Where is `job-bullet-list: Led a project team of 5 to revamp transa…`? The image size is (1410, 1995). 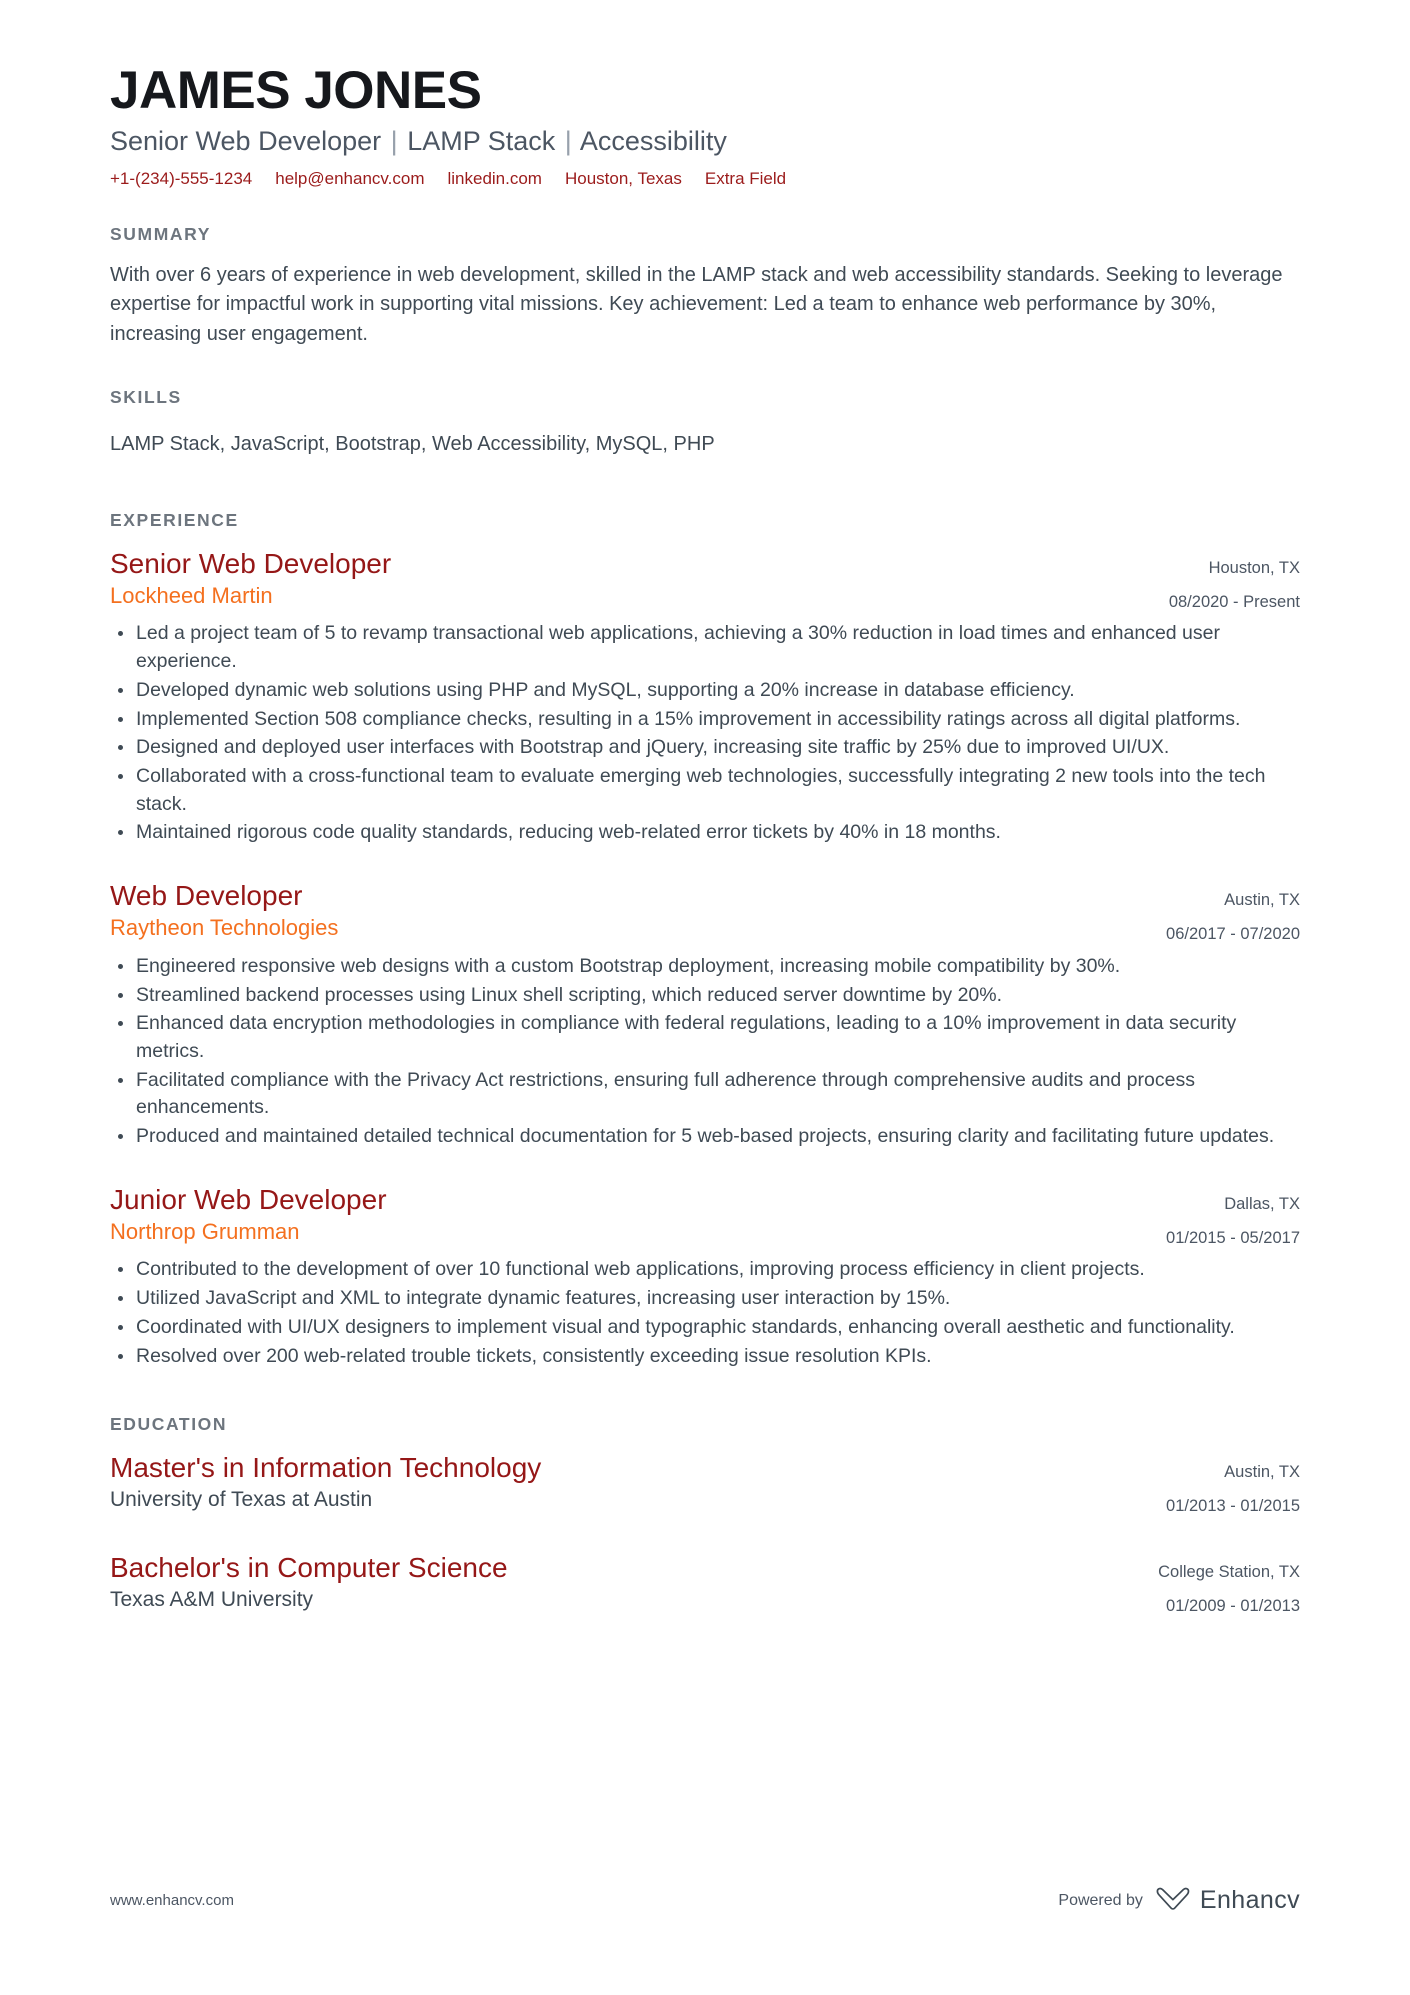 job-bullet-list: Led a project team of 5 to revamp transa… is located at coordinates (705, 733).